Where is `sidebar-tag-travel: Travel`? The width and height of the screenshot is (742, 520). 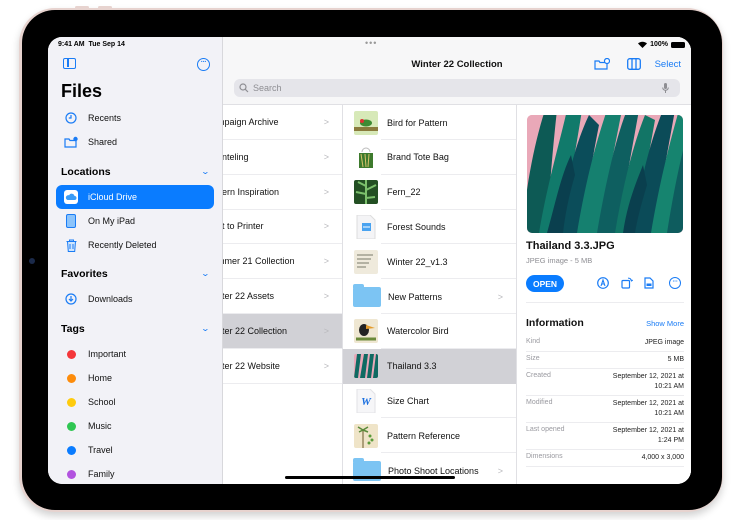 sidebar-tag-travel: Travel is located at coordinates (135, 450).